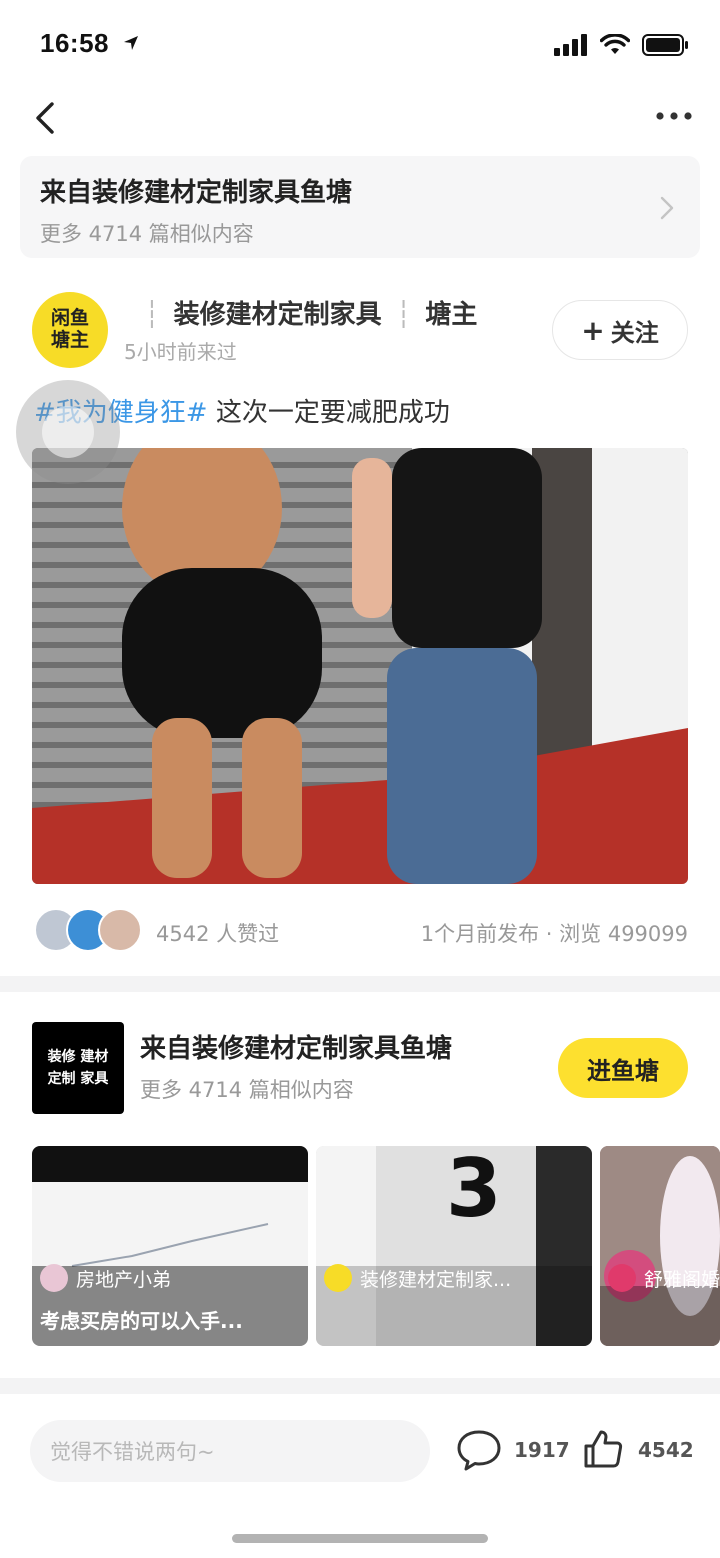 The width and height of the screenshot is (720, 1558). I want to click on author-last-seen: 5小时前来过, so click(180, 352).